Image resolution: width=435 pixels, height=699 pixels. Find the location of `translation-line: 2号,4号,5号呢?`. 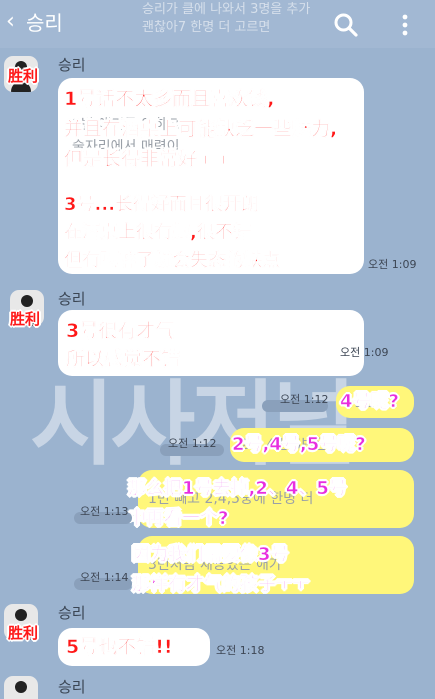

translation-line: 2号,4号,5号呢? is located at coordinates (299, 445).